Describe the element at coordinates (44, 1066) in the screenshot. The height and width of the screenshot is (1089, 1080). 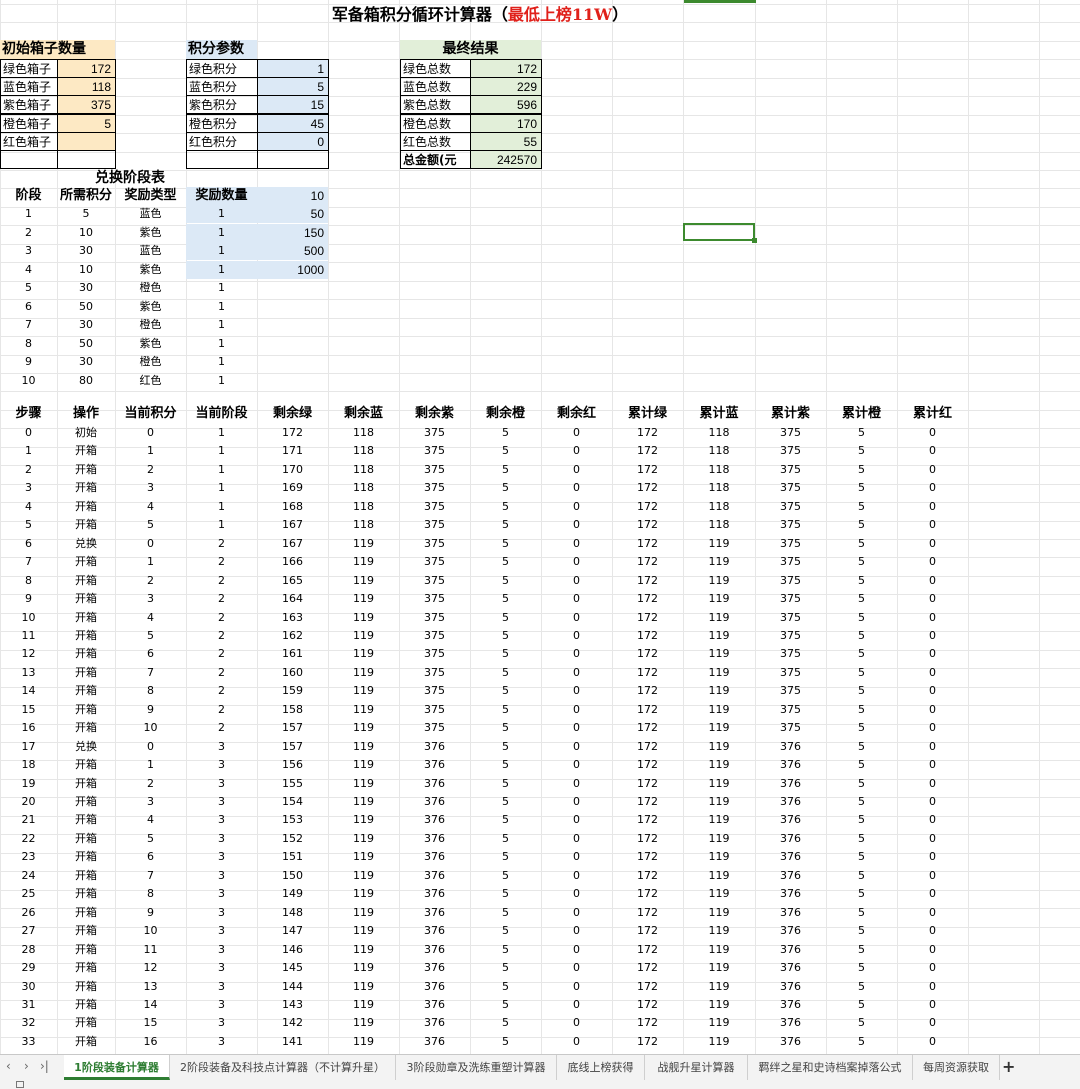
I see `last-sheet-icon: ›|` at that location.